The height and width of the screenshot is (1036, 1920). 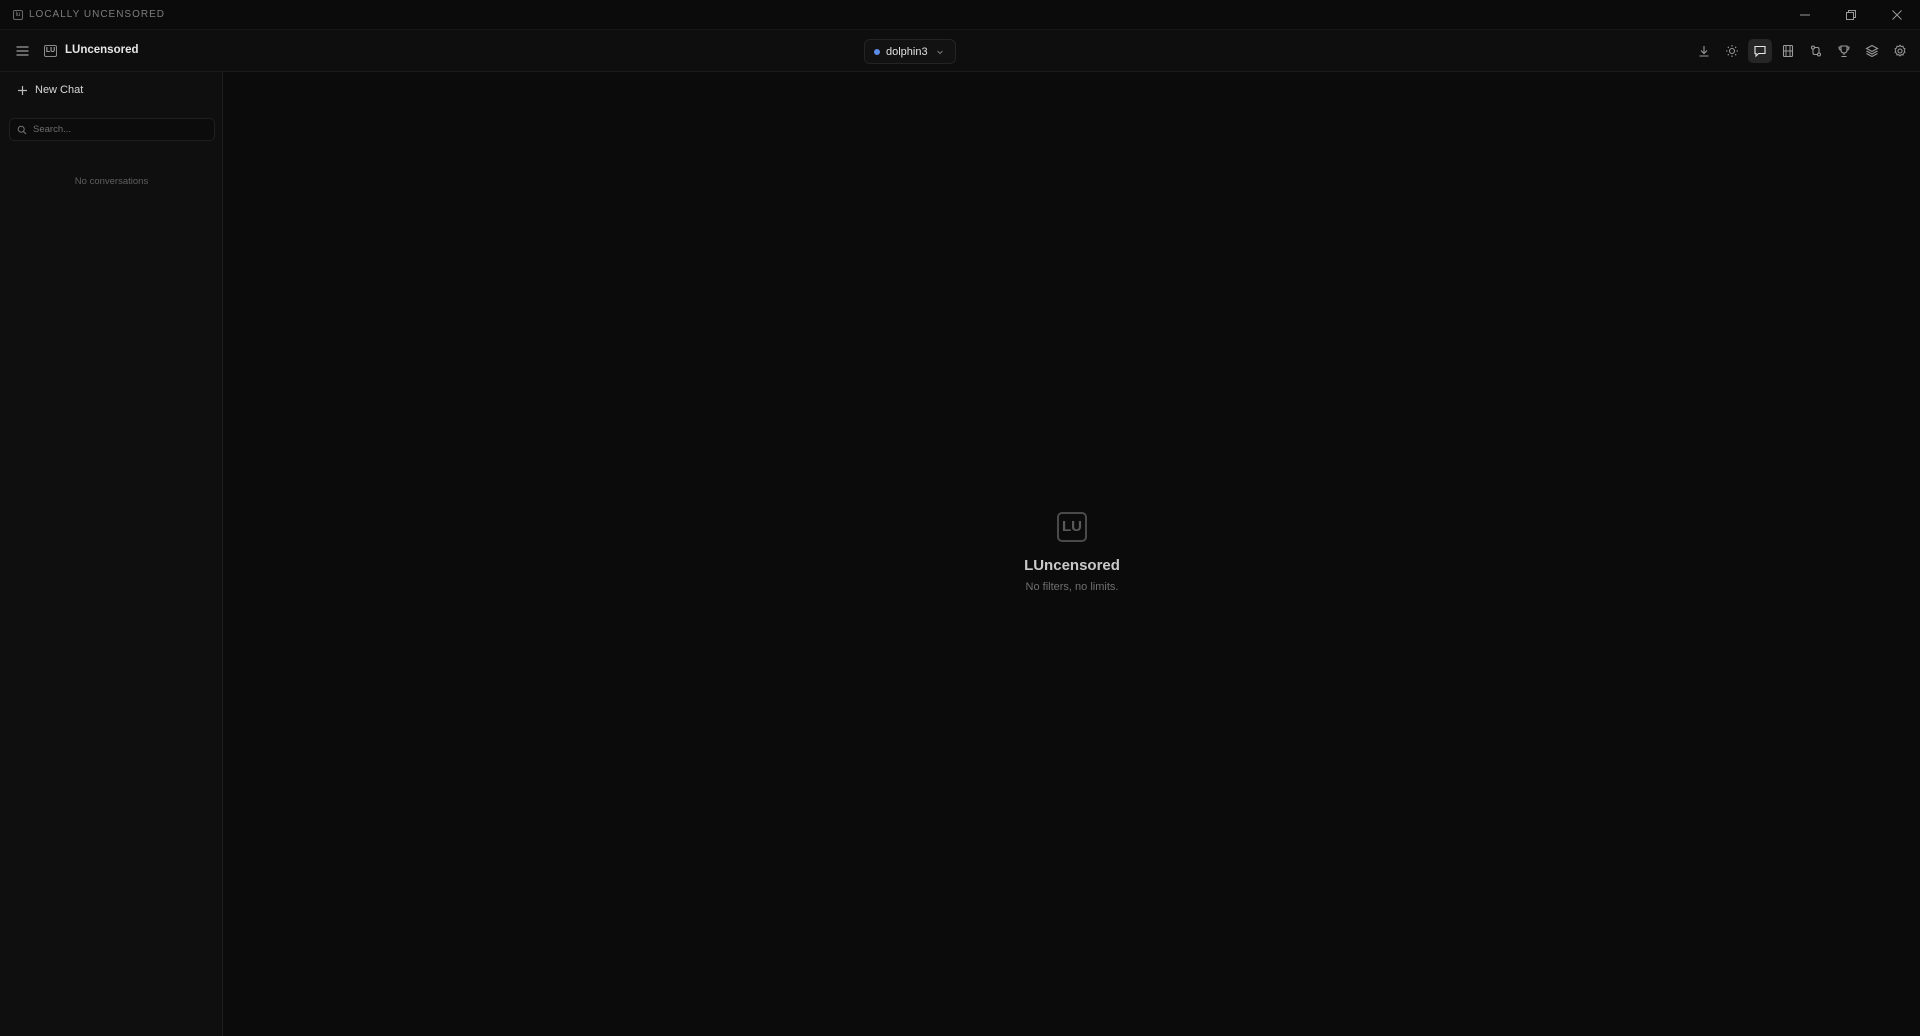 I want to click on window-titlebar: lu LOCALLY UNCENSORED, so click(x=960, y=15).